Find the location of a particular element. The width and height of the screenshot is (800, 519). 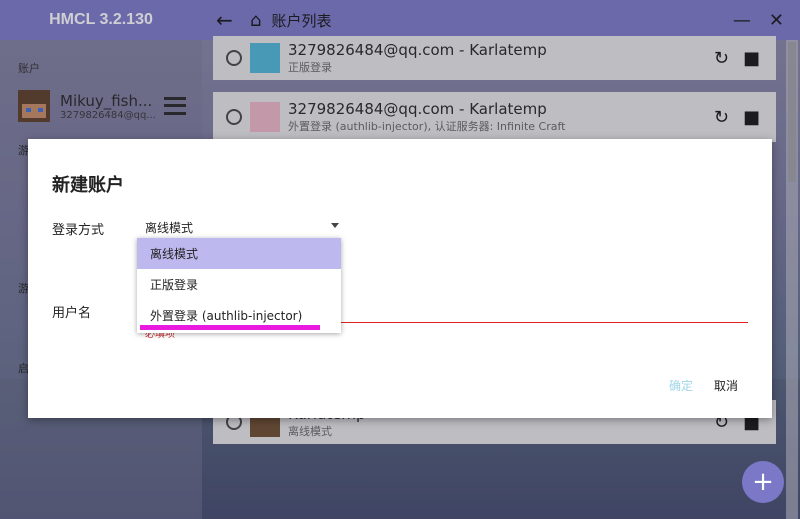

plus-icon: + is located at coordinates (763, 482).